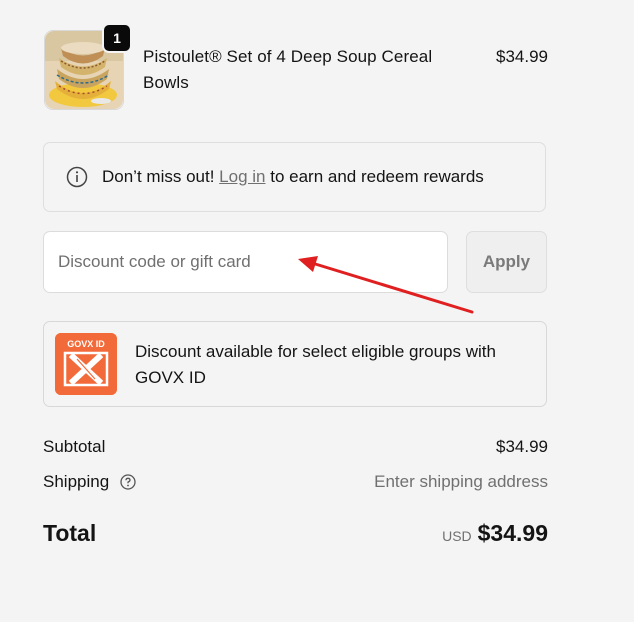  Describe the element at coordinates (522, 446) in the screenshot. I see `subtotal-value: $34.99` at that location.